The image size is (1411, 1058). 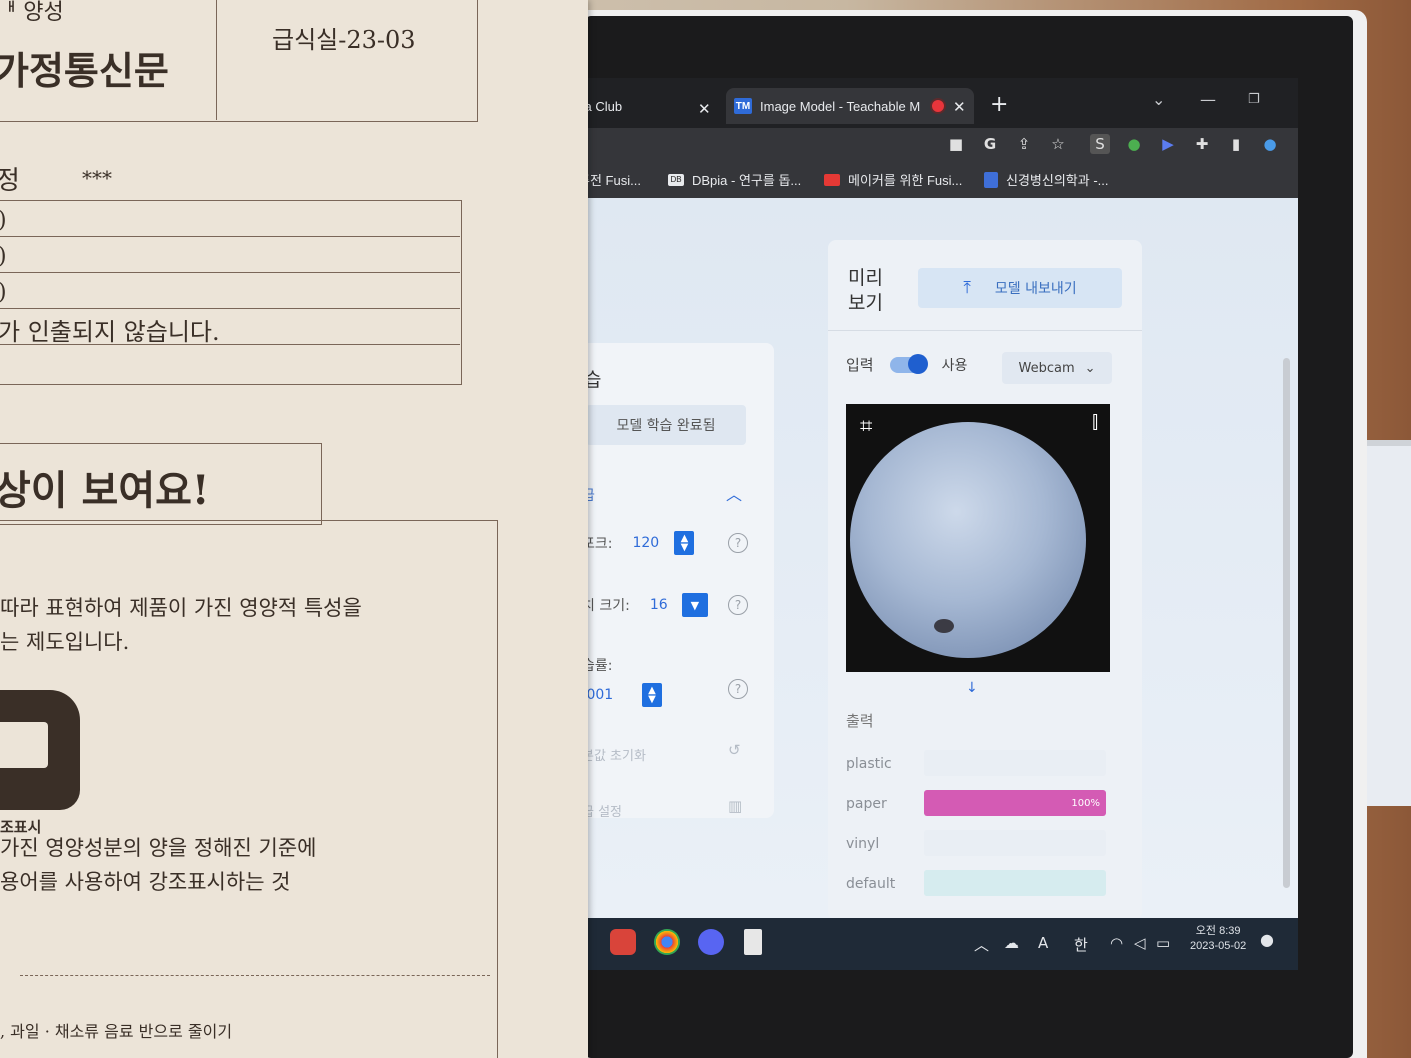 I want to click on app-icon, so click(x=623, y=942).